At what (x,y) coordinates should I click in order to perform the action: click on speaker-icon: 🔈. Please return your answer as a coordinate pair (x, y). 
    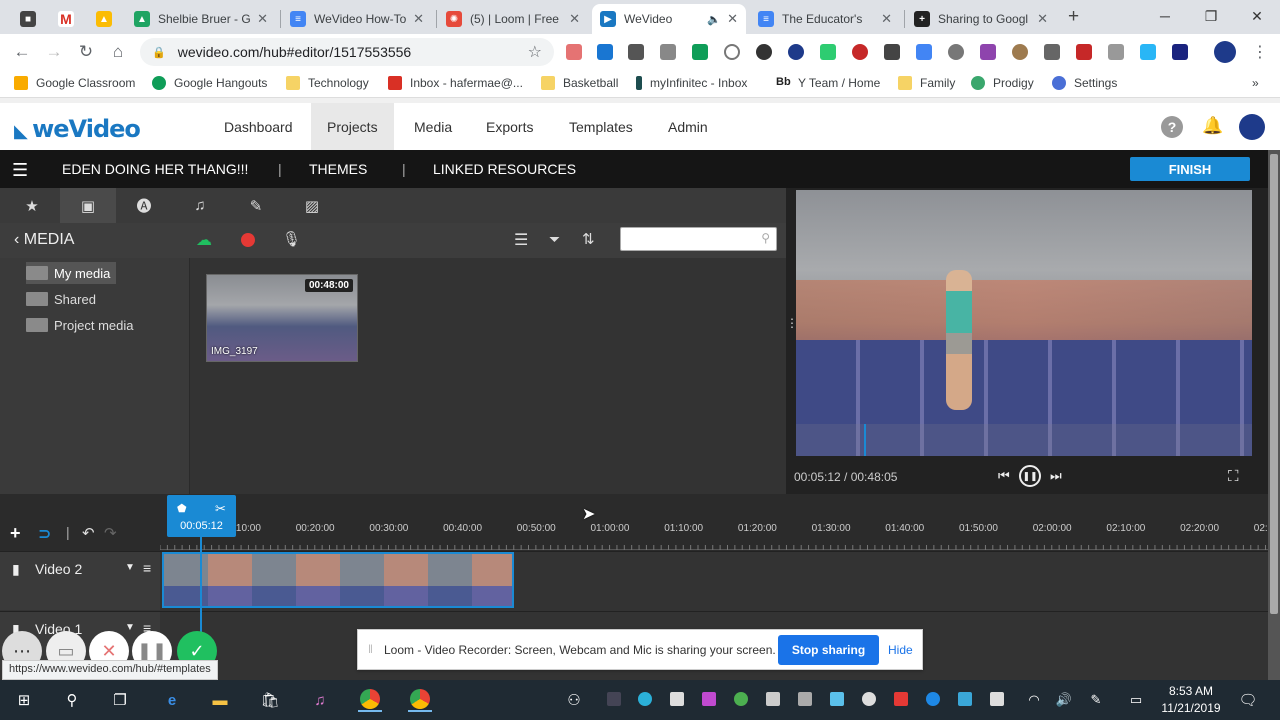
    Looking at the image, I should click on (714, 19).